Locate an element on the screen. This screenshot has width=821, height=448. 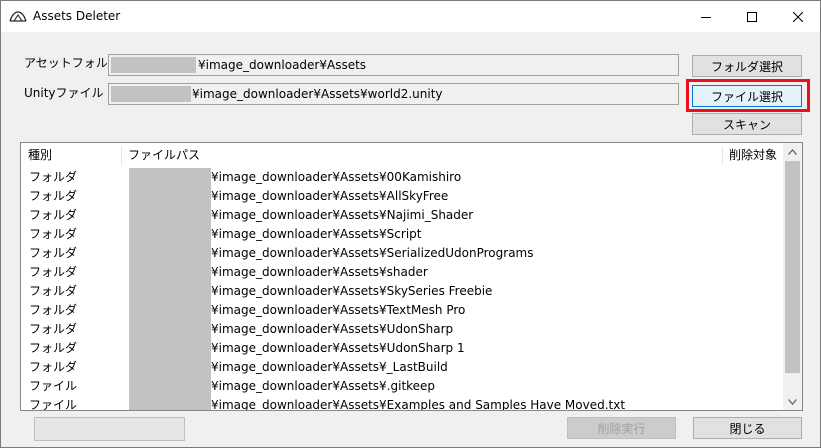
chevron-down-icon is located at coordinates (792, 401).